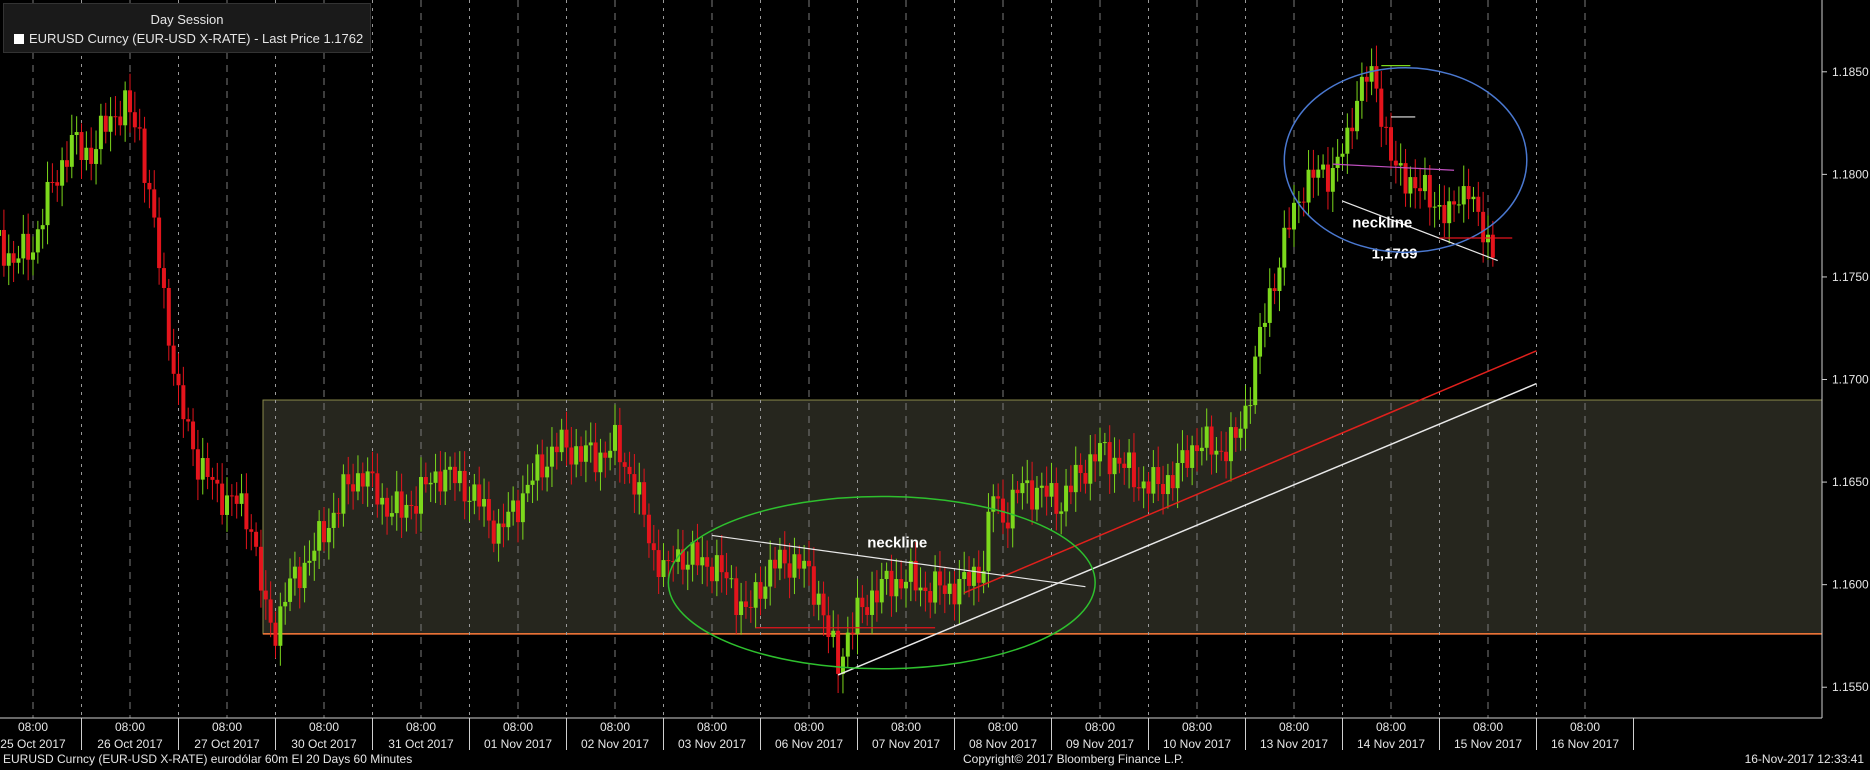 The image size is (1870, 770). What do you see at coordinates (227, 744) in the screenshot?
I see `x-tick-date: 27 Oct 2017` at bounding box center [227, 744].